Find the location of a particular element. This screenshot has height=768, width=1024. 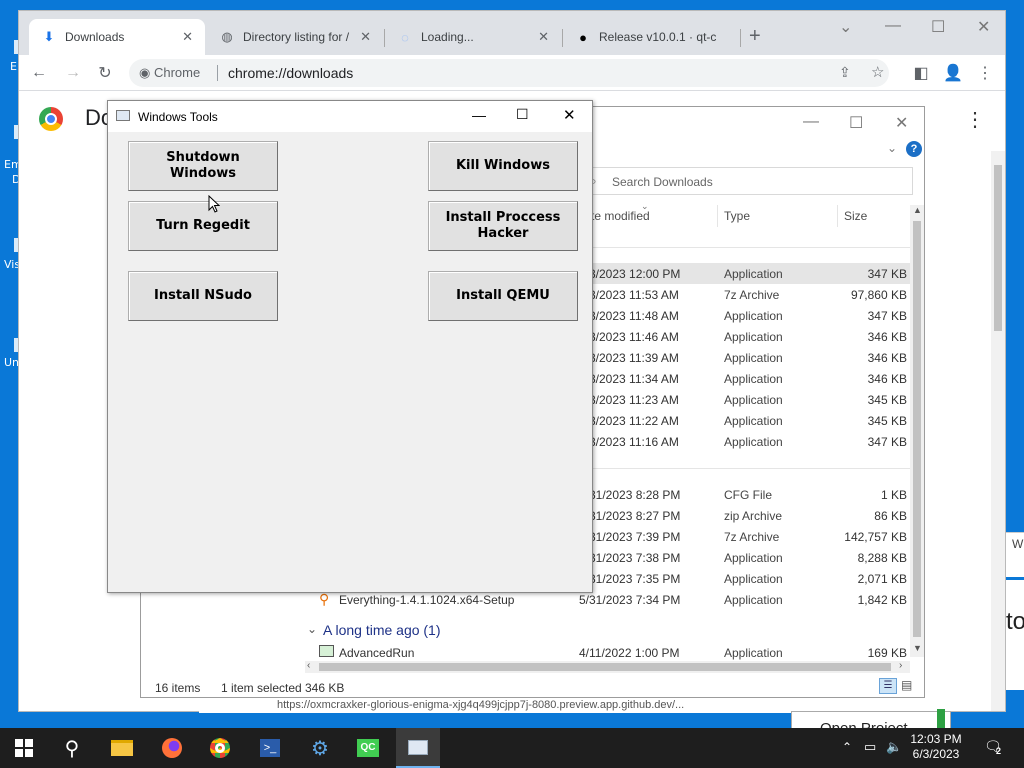

share-icon: ⇪ is located at coordinates (845, 72).